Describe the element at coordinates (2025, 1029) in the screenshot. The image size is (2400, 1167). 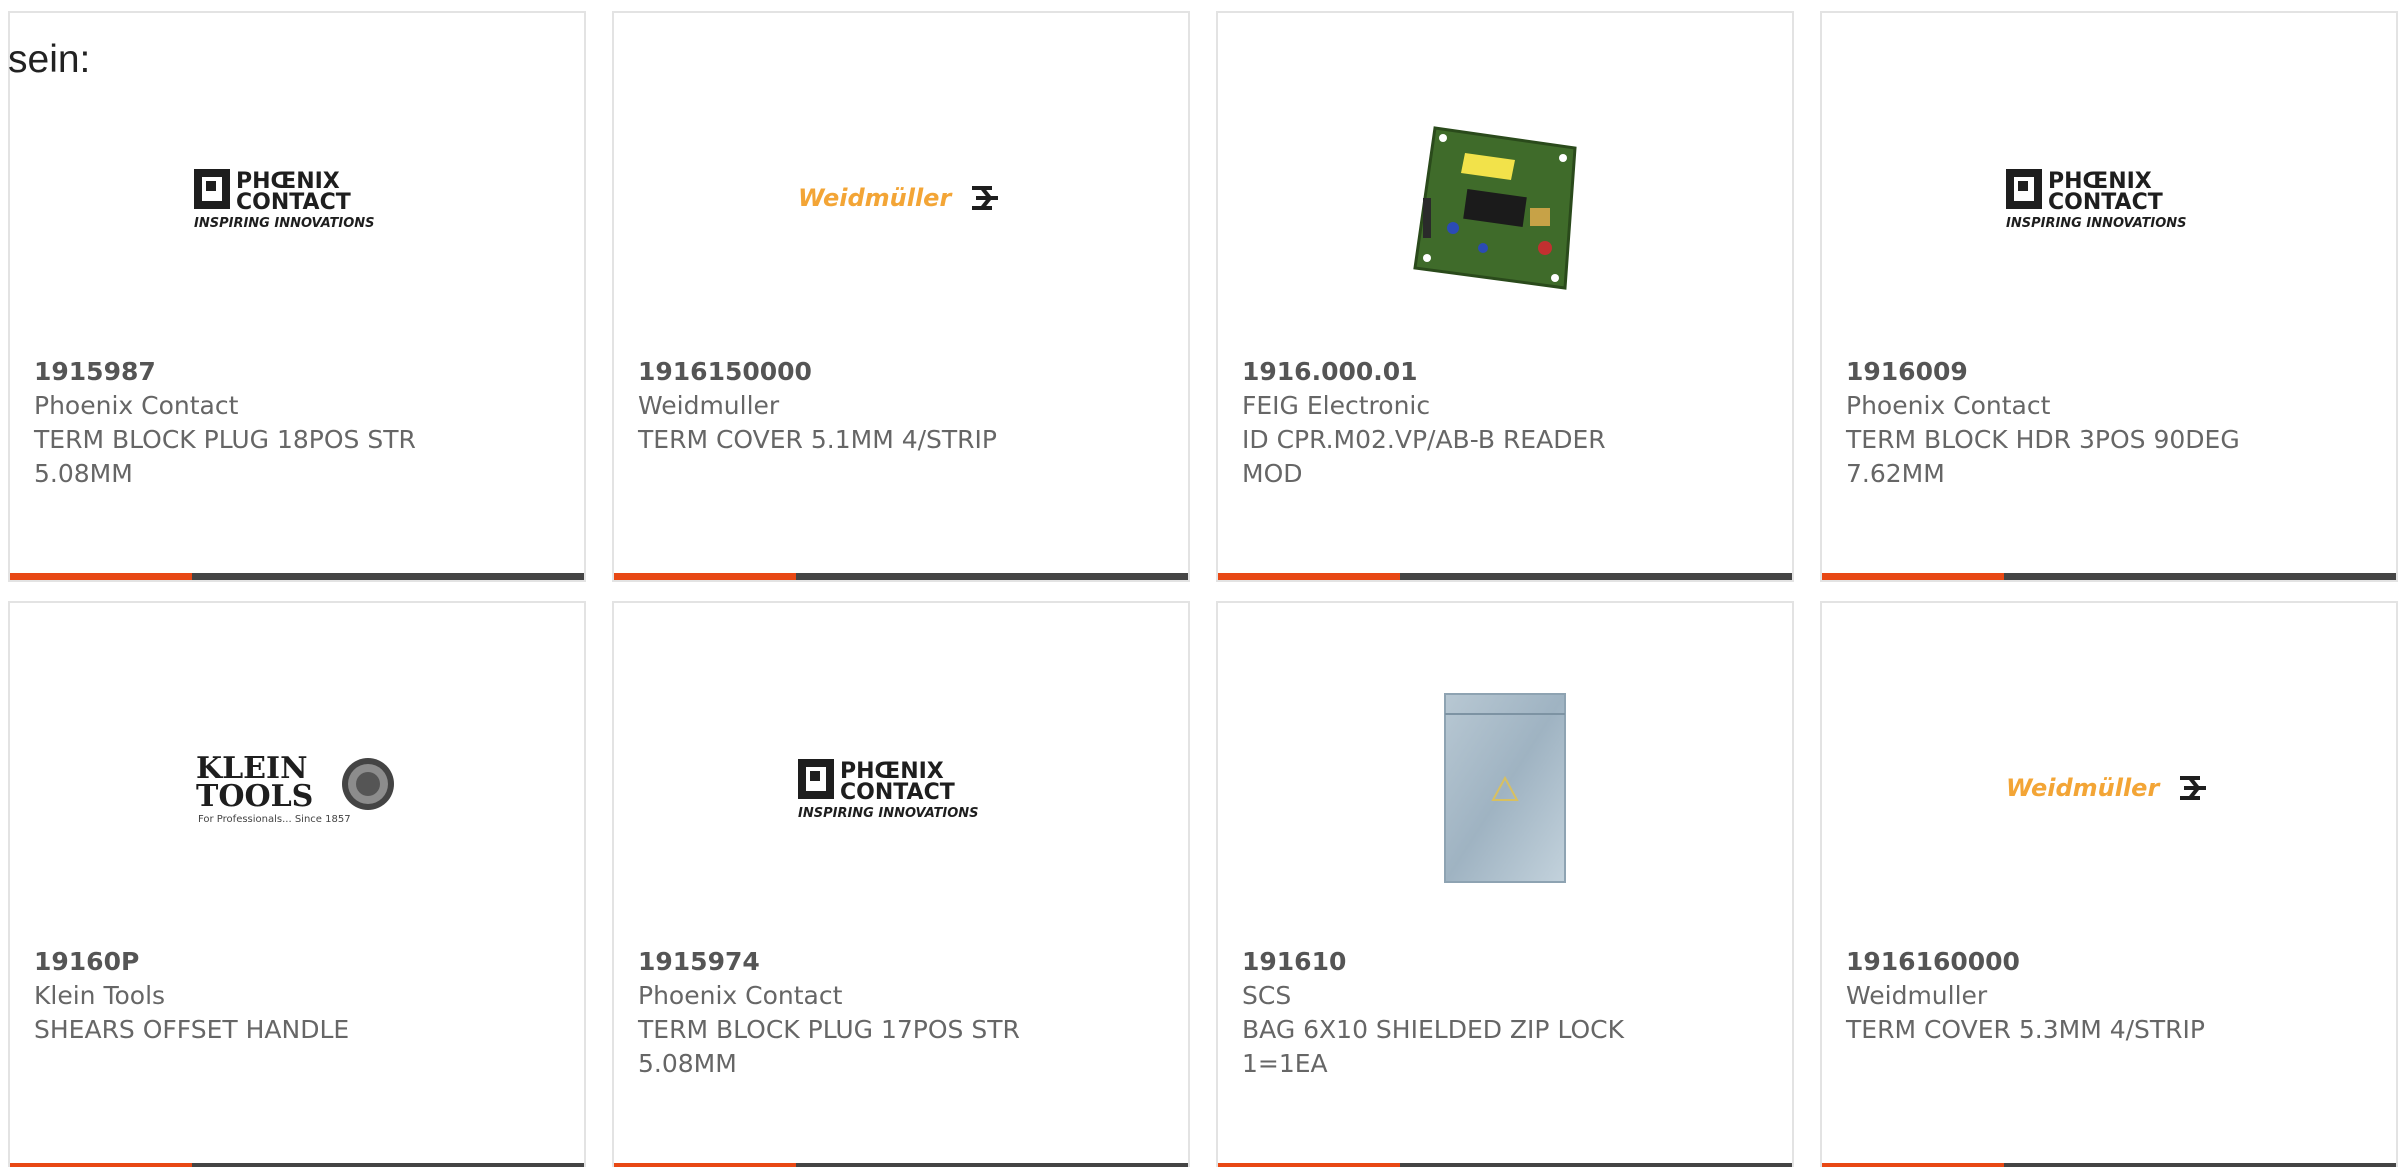
I see `product-description: TERM COVER 5.3MM 4/STRIP` at that location.